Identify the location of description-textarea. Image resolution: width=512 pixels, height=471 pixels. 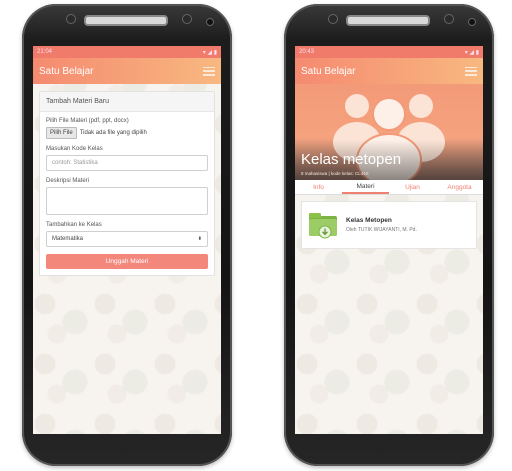
(127, 201).